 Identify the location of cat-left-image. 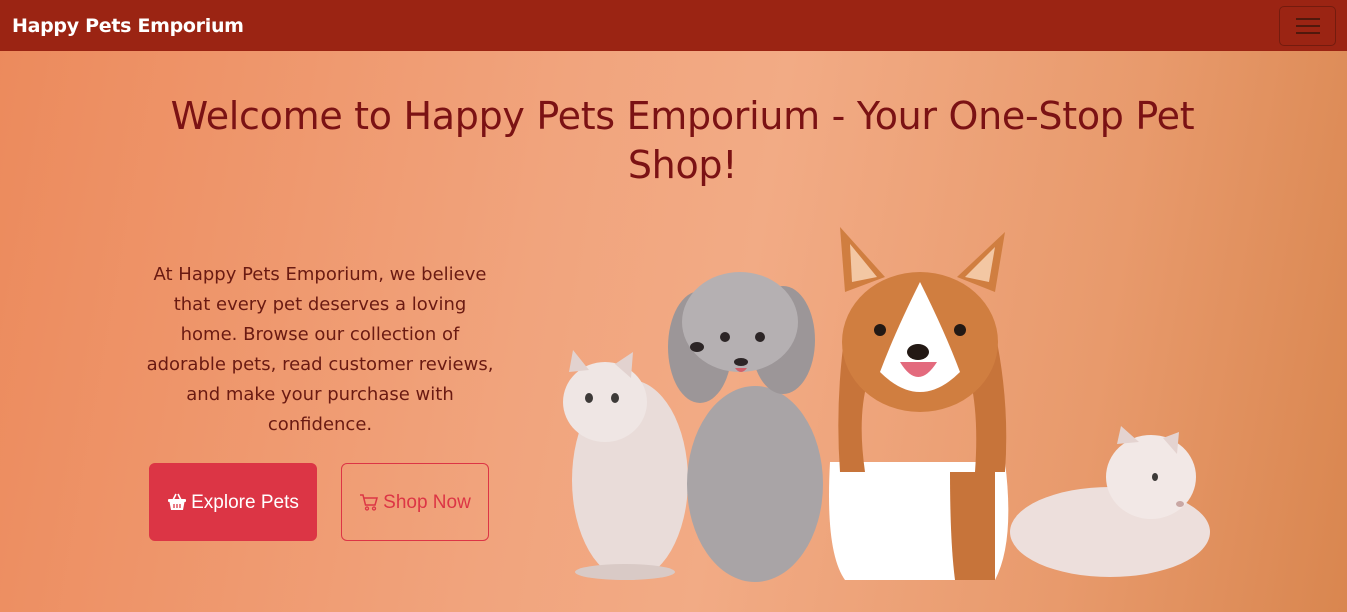
(625, 465).